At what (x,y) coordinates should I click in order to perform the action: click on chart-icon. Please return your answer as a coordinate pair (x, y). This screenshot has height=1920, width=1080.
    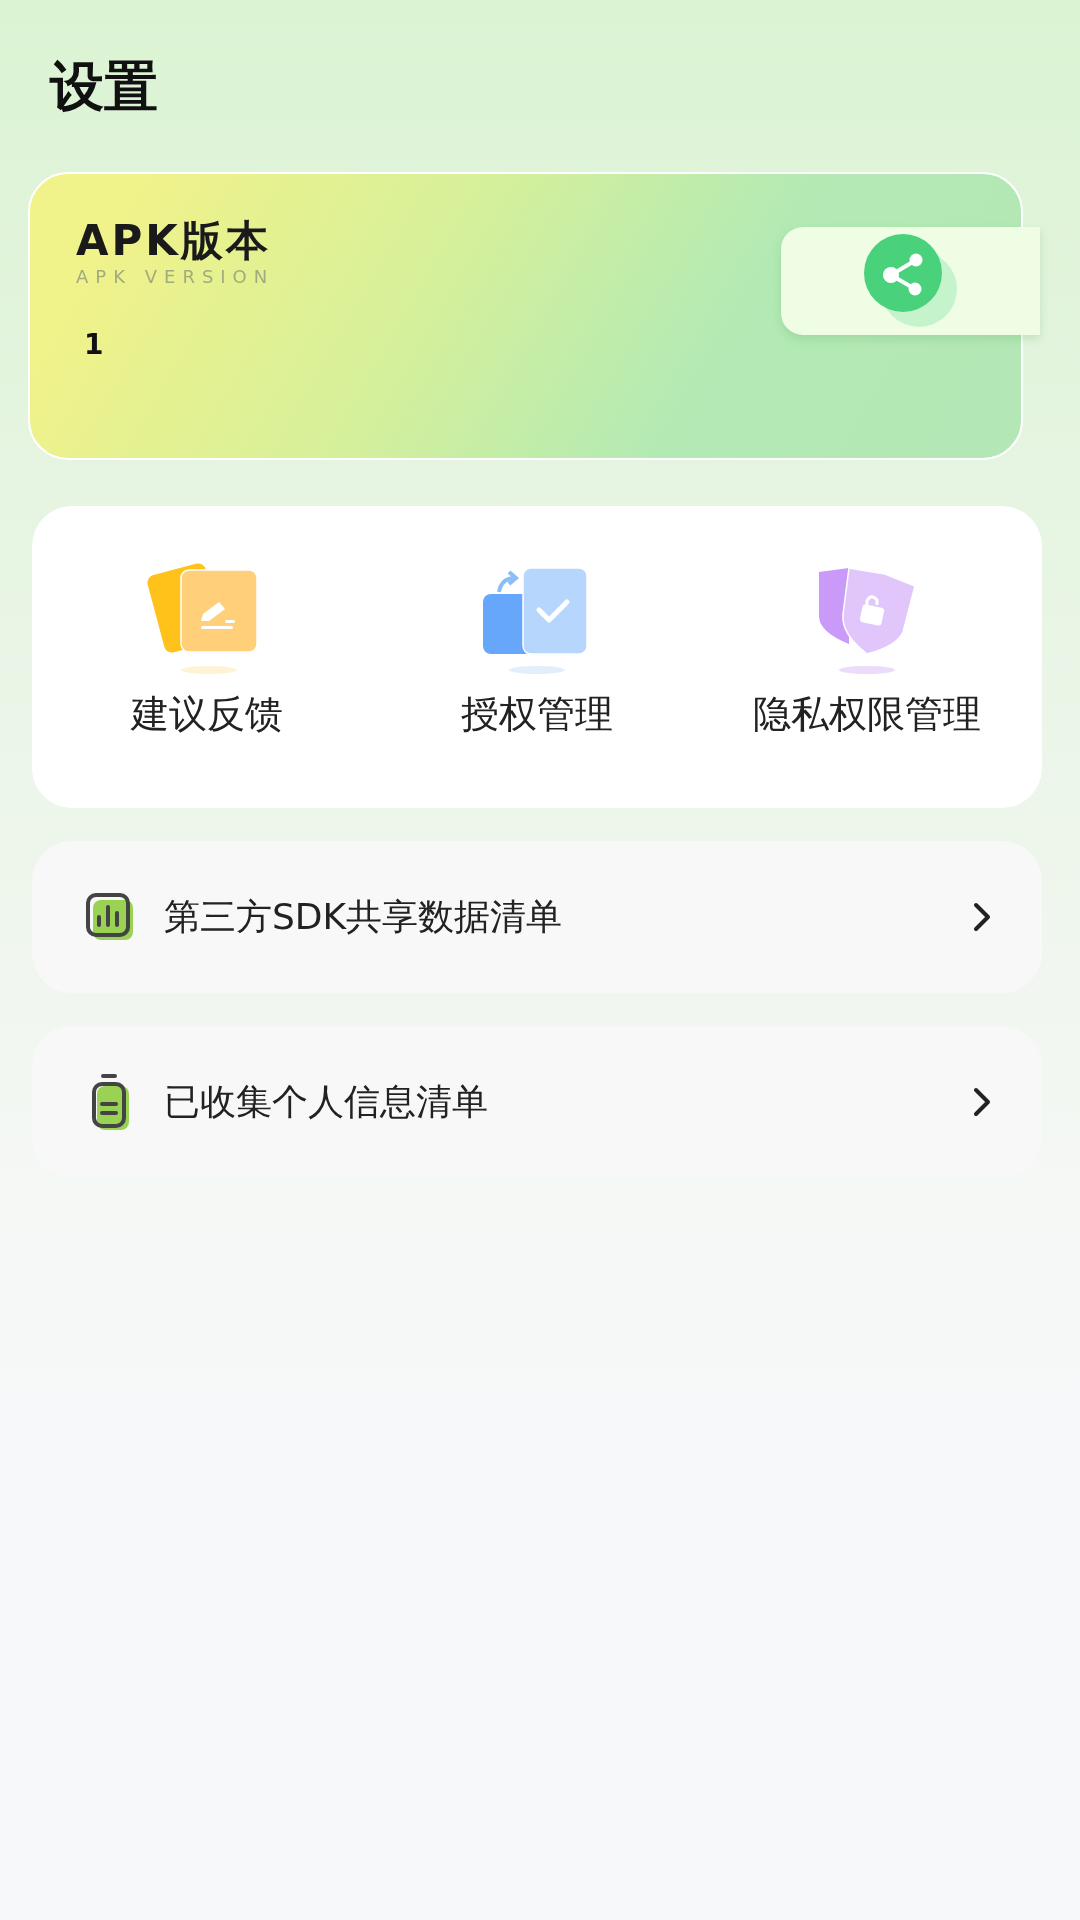
    Looking at the image, I should click on (110, 917).